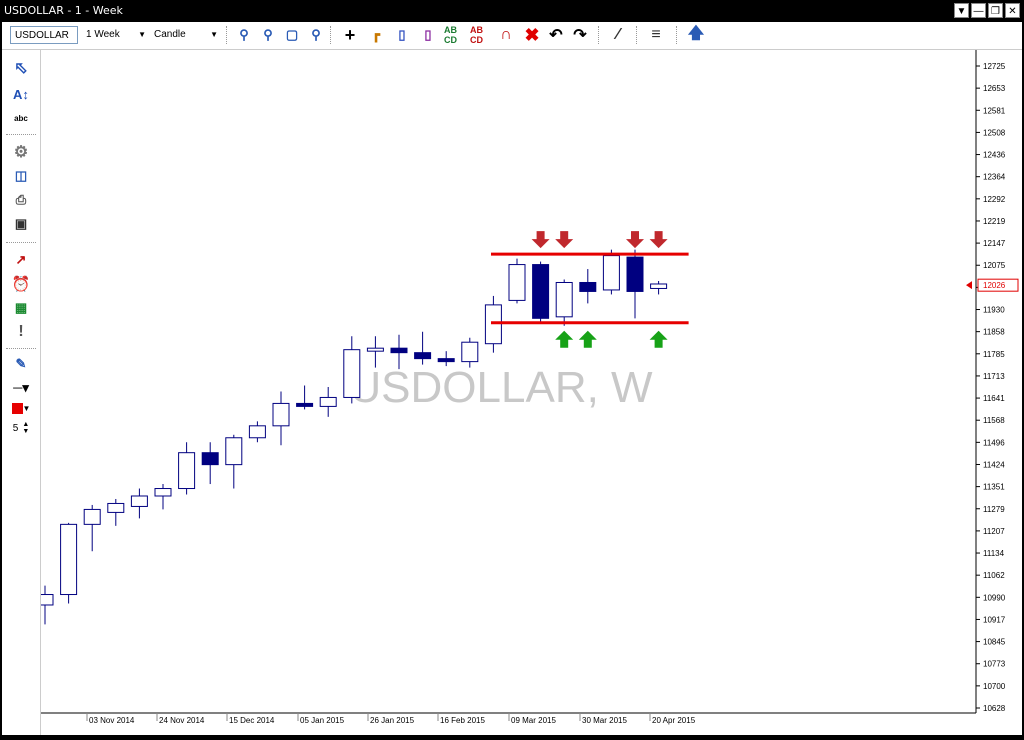 Image resolution: width=1024 pixels, height=740 pixels. Describe the element at coordinates (402, 35) in the screenshot. I see `candle-chart-icon: ▯` at that location.